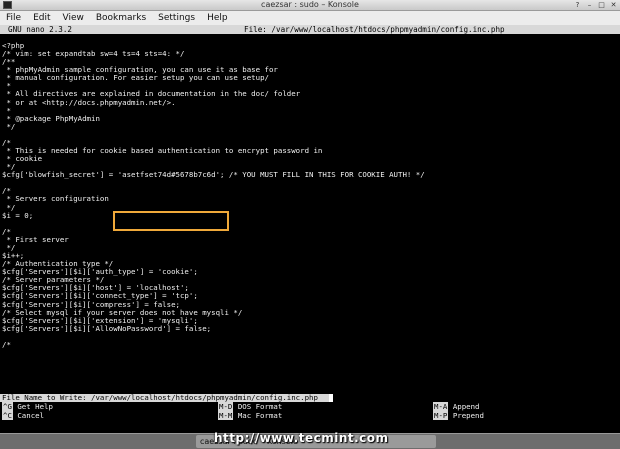 The height and width of the screenshot is (449, 620). What do you see at coordinates (13, 46) in the screenshot?
I see `editor-line: <?php` at bounding box center [13, 46].